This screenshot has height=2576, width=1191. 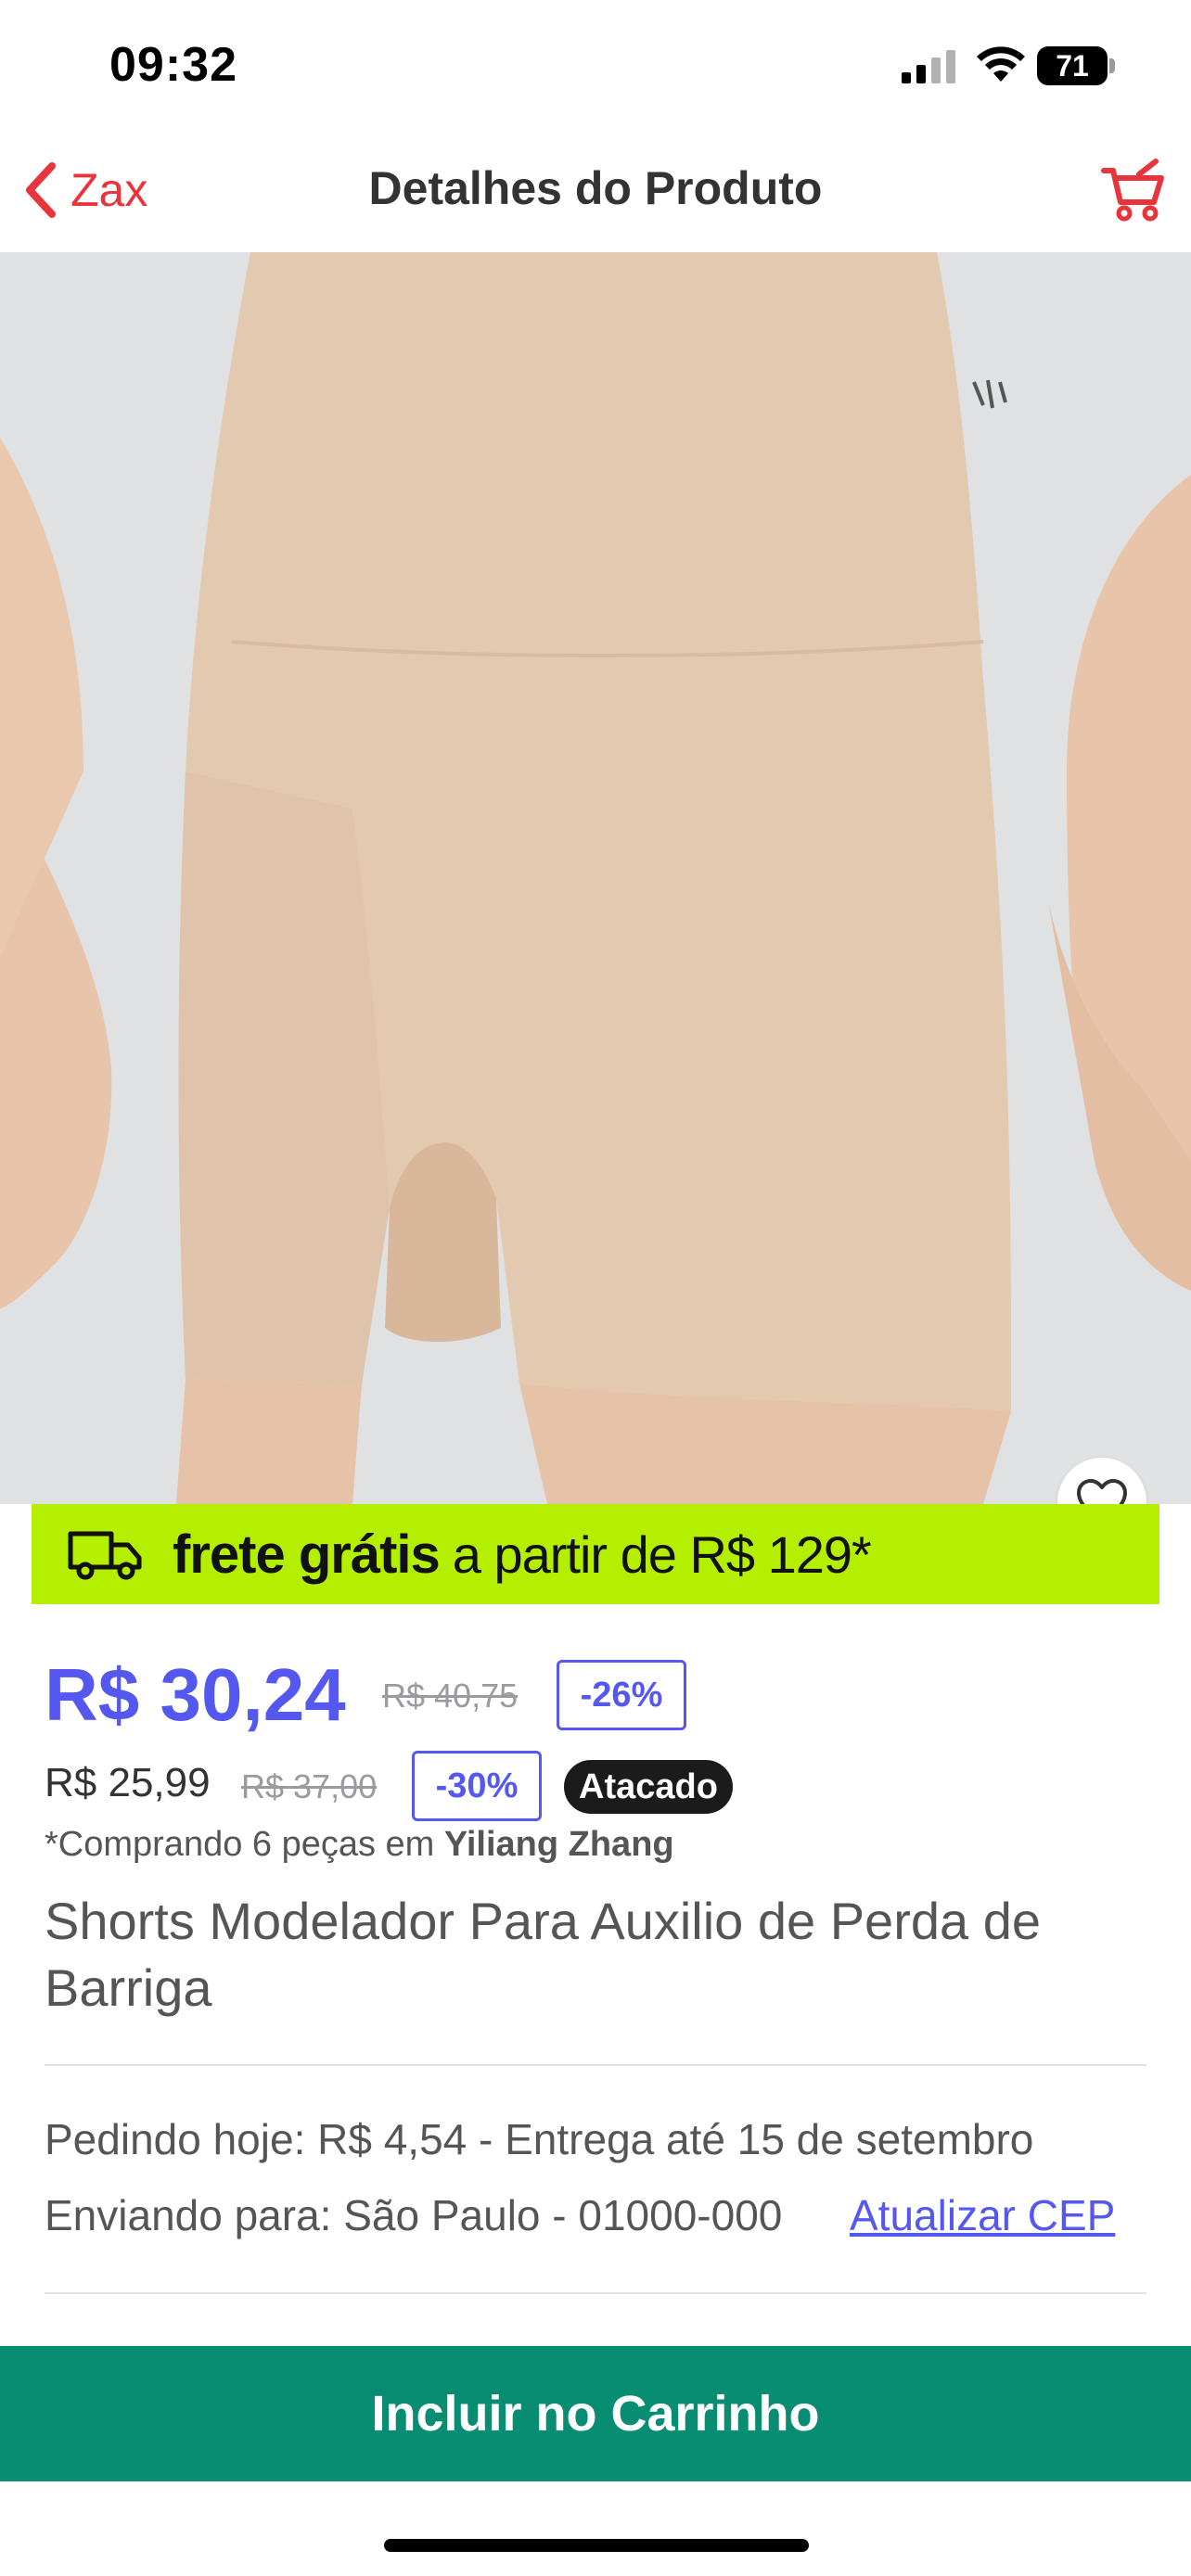 I want to click on wholesale-price: R$ 25,99, so click(x=128, y=1782).